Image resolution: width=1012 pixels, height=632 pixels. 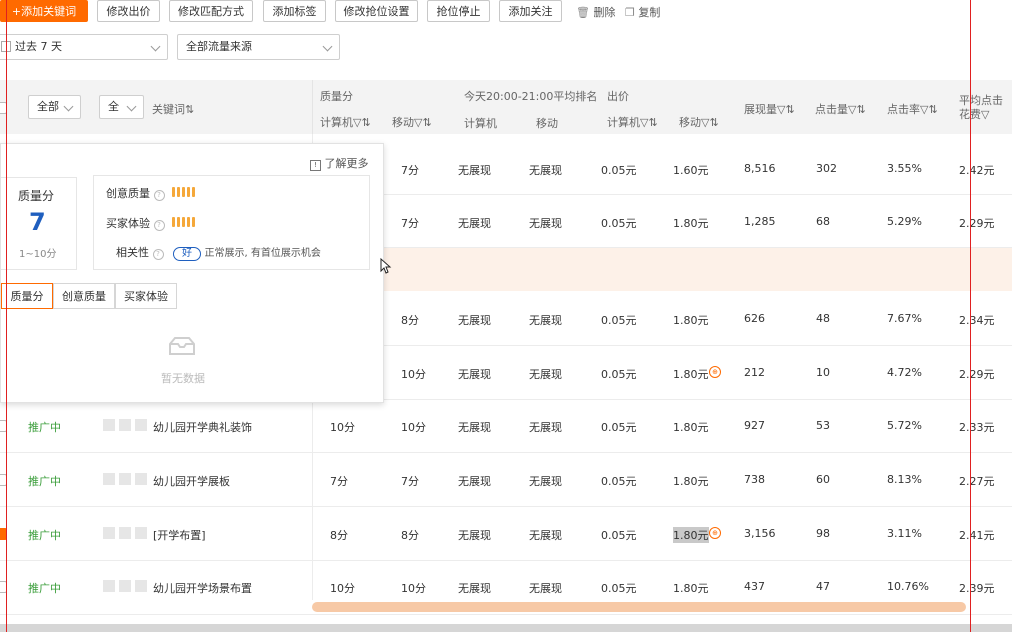 I want to click on bid-mobile-header: 移动▽⇅, so click(x=699, y=122).